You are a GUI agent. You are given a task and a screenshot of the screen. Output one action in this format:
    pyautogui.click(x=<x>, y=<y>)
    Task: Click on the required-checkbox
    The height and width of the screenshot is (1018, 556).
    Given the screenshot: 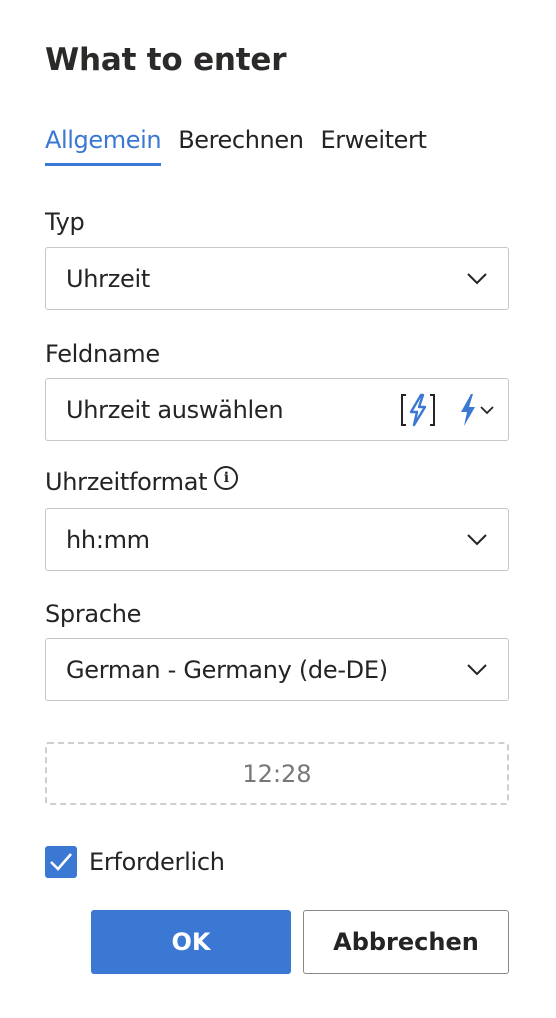 What is the action you would take?
    pyautogui.click(x=61, y=862)
    